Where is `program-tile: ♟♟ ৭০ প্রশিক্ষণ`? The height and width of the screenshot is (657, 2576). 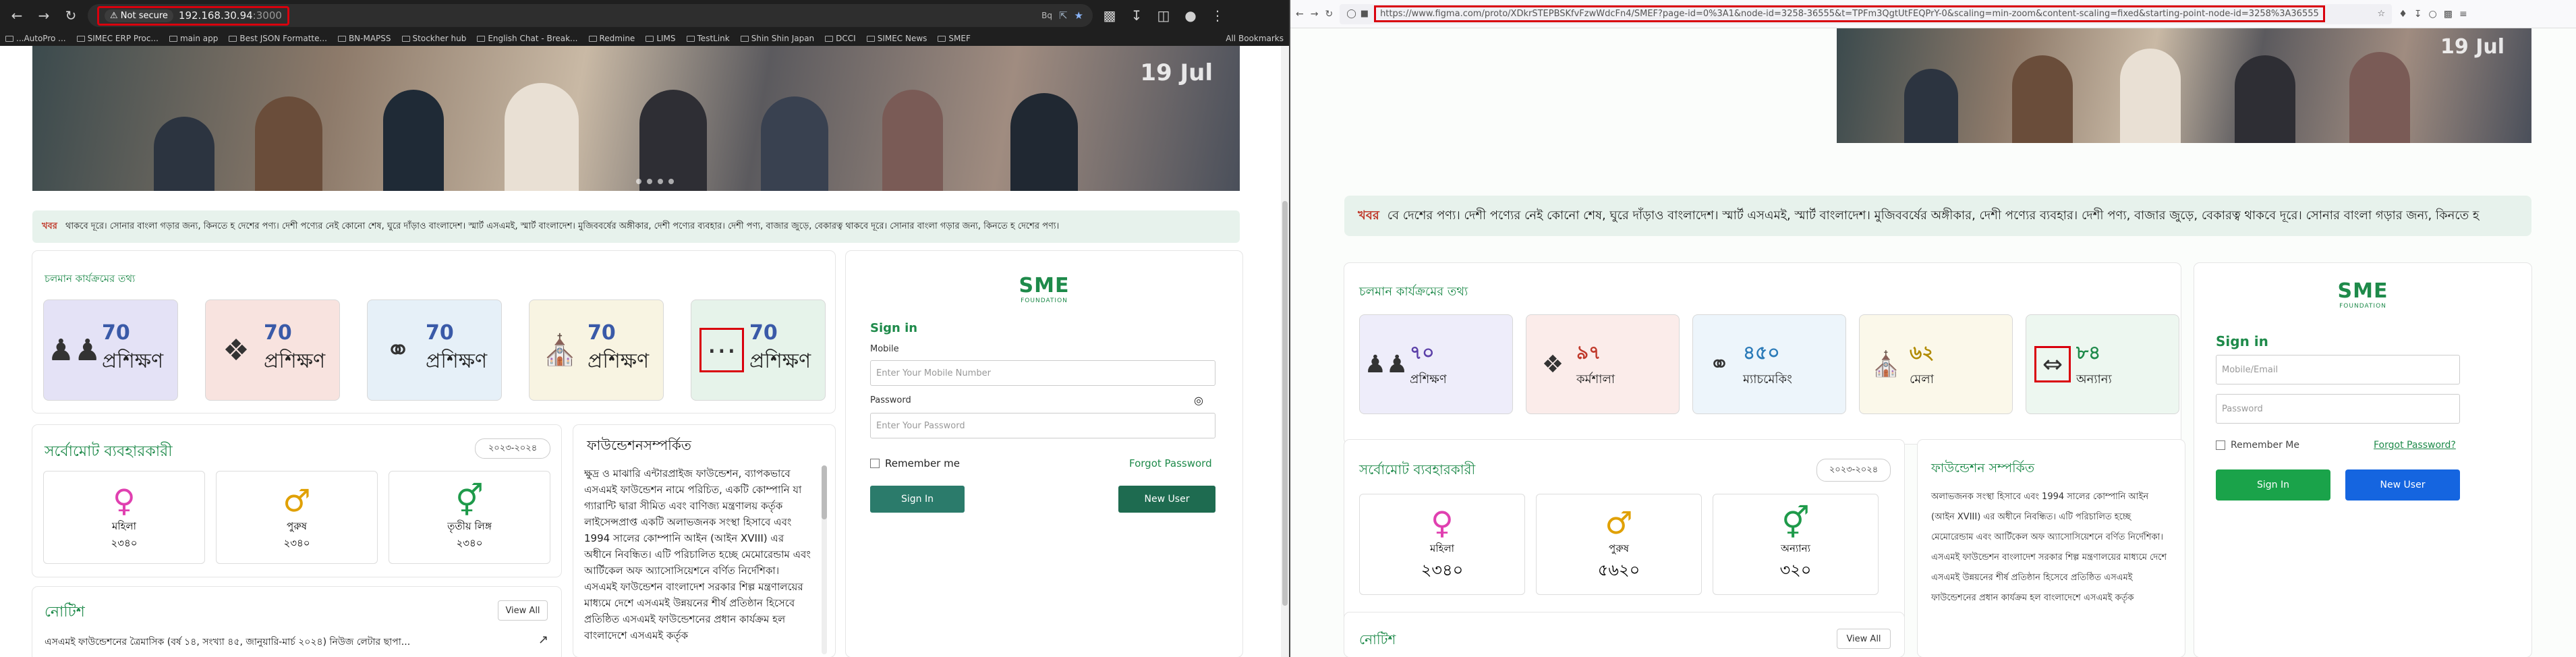
program-tile: ♟♟ ৭০ প্রশিক্ষণ is located at coordinates (1436, 364).